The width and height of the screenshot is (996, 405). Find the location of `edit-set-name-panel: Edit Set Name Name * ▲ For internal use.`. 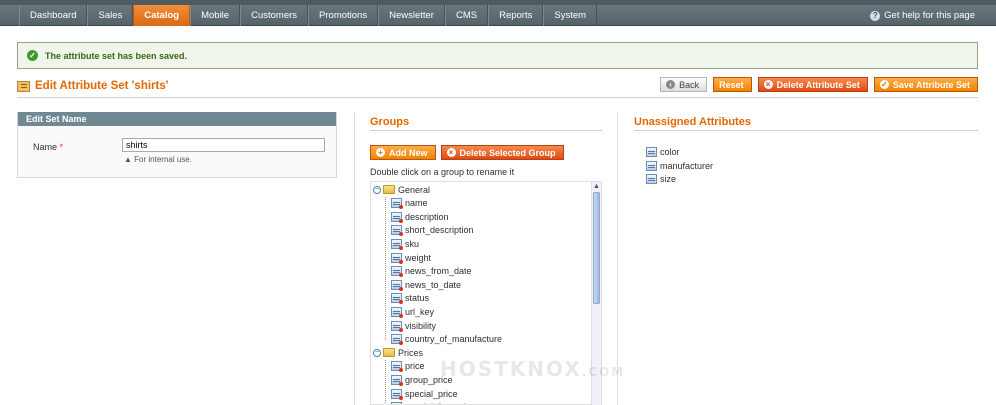

edit-set-name-panel: Edit Set Name Name * ▲ For internal use. is located at coordinates (177, 145).